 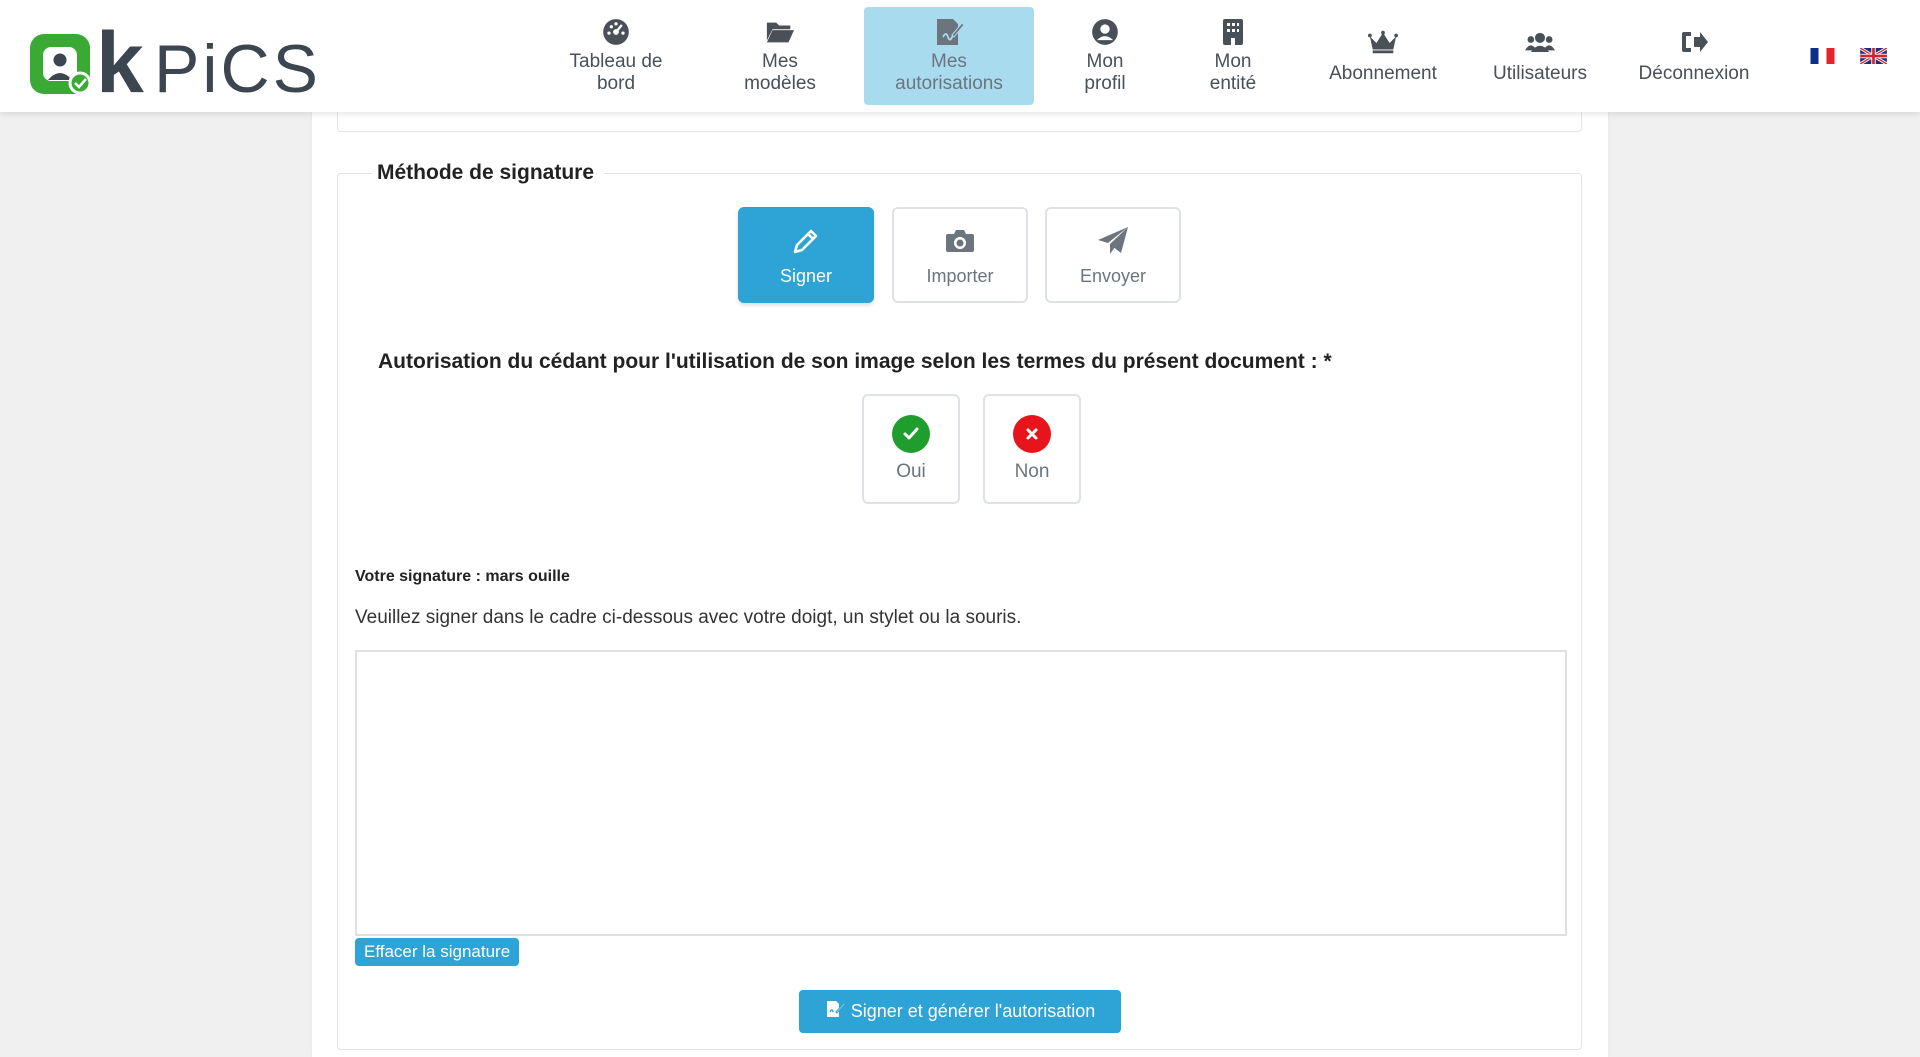 I want to click on svg-text: PiCS, so click(x=237, y=64).